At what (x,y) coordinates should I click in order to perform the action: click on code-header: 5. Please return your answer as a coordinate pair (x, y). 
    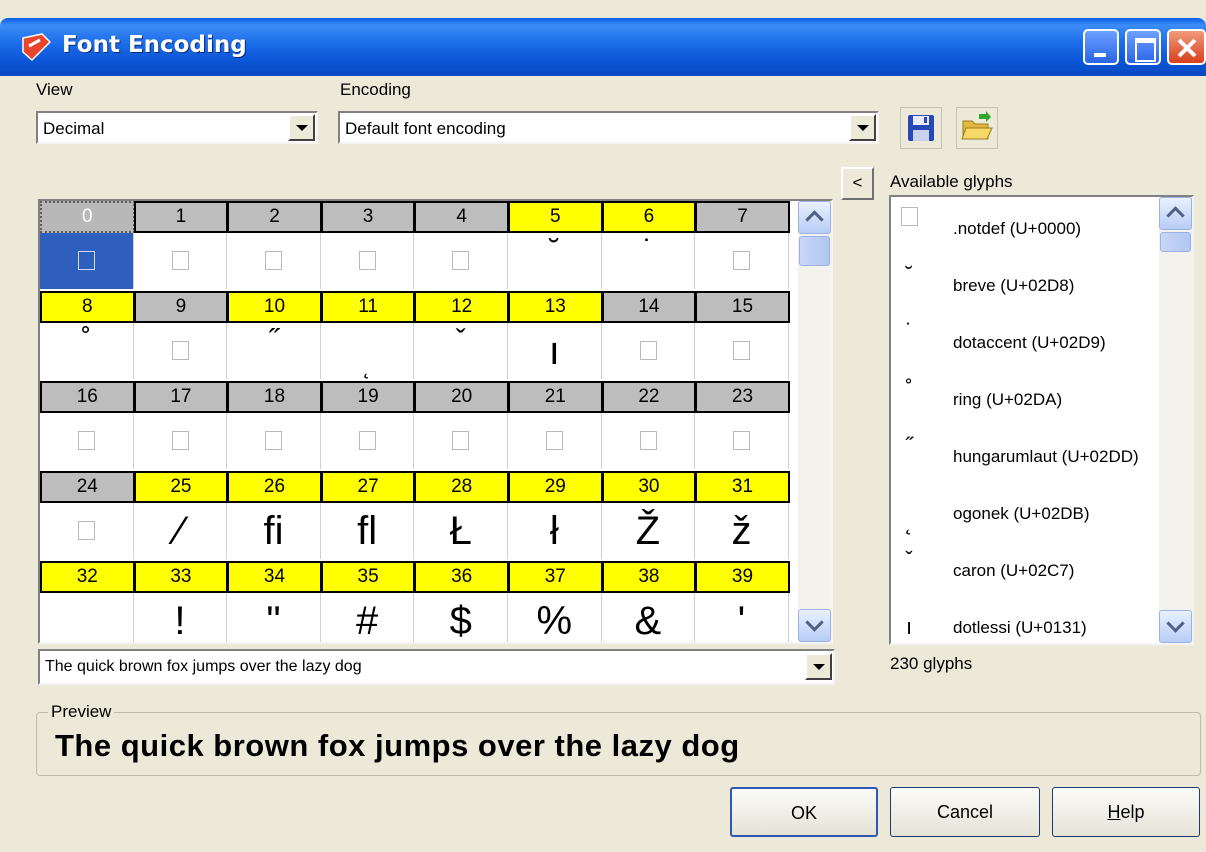
    Looking at the image, I should click on (555, 217).